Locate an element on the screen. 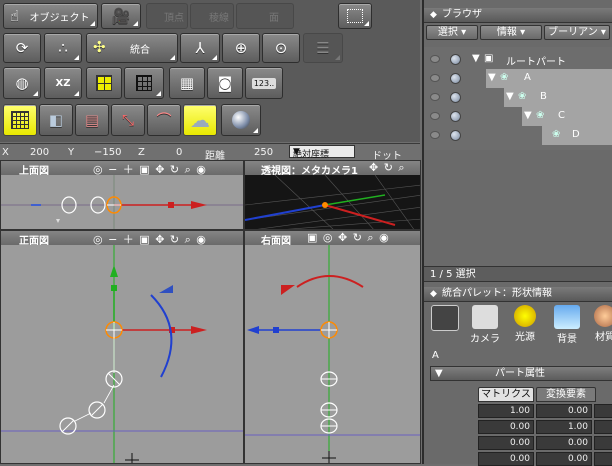 This screenshot has width=612, height=466. y-value: −150 is located at coordinates (107, 152).